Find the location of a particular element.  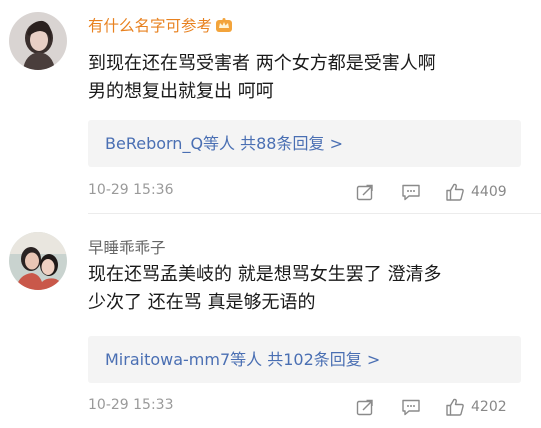

timestamp: 10-29 15:36 is located at coordinates (131, 190).